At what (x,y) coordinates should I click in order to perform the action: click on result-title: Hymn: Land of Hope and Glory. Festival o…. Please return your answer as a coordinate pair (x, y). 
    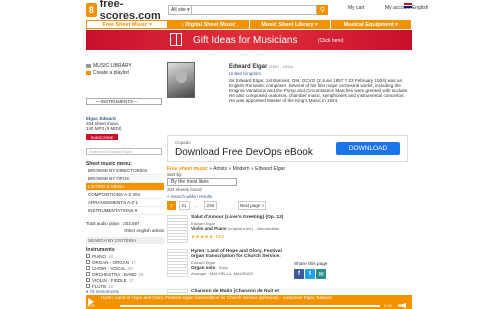
    Looking at the image, I should click on (239, 254).